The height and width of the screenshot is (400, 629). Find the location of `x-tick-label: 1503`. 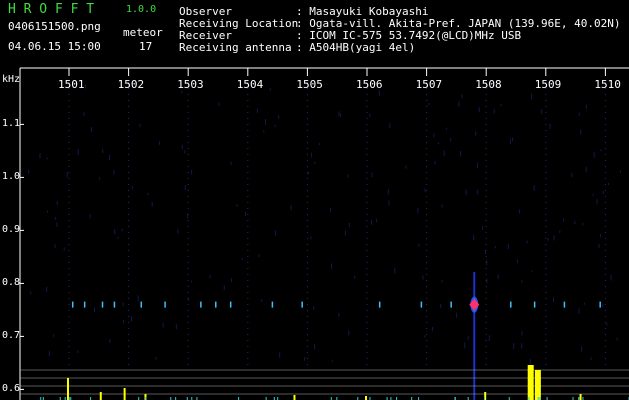

x-tick-label: 1503 is located at coordinates (190, 84).